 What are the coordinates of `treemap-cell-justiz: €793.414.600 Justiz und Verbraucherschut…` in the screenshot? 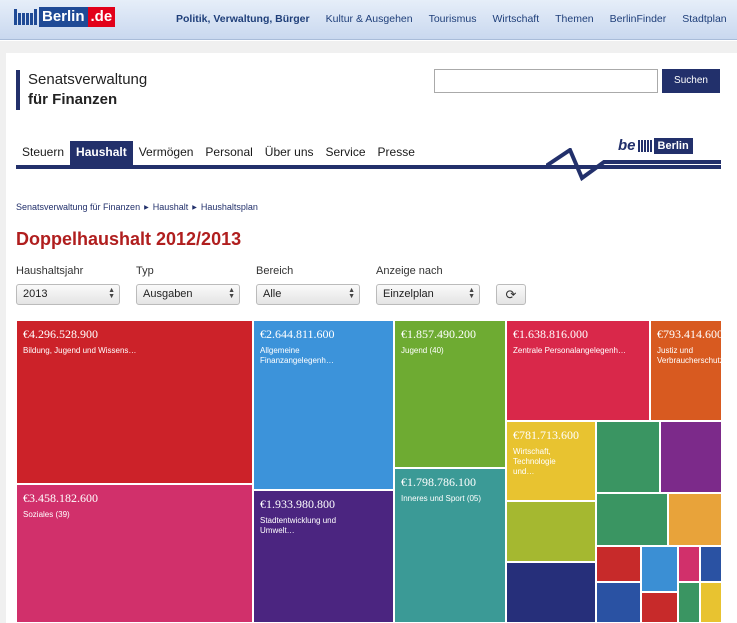 It's located at (686, 370).